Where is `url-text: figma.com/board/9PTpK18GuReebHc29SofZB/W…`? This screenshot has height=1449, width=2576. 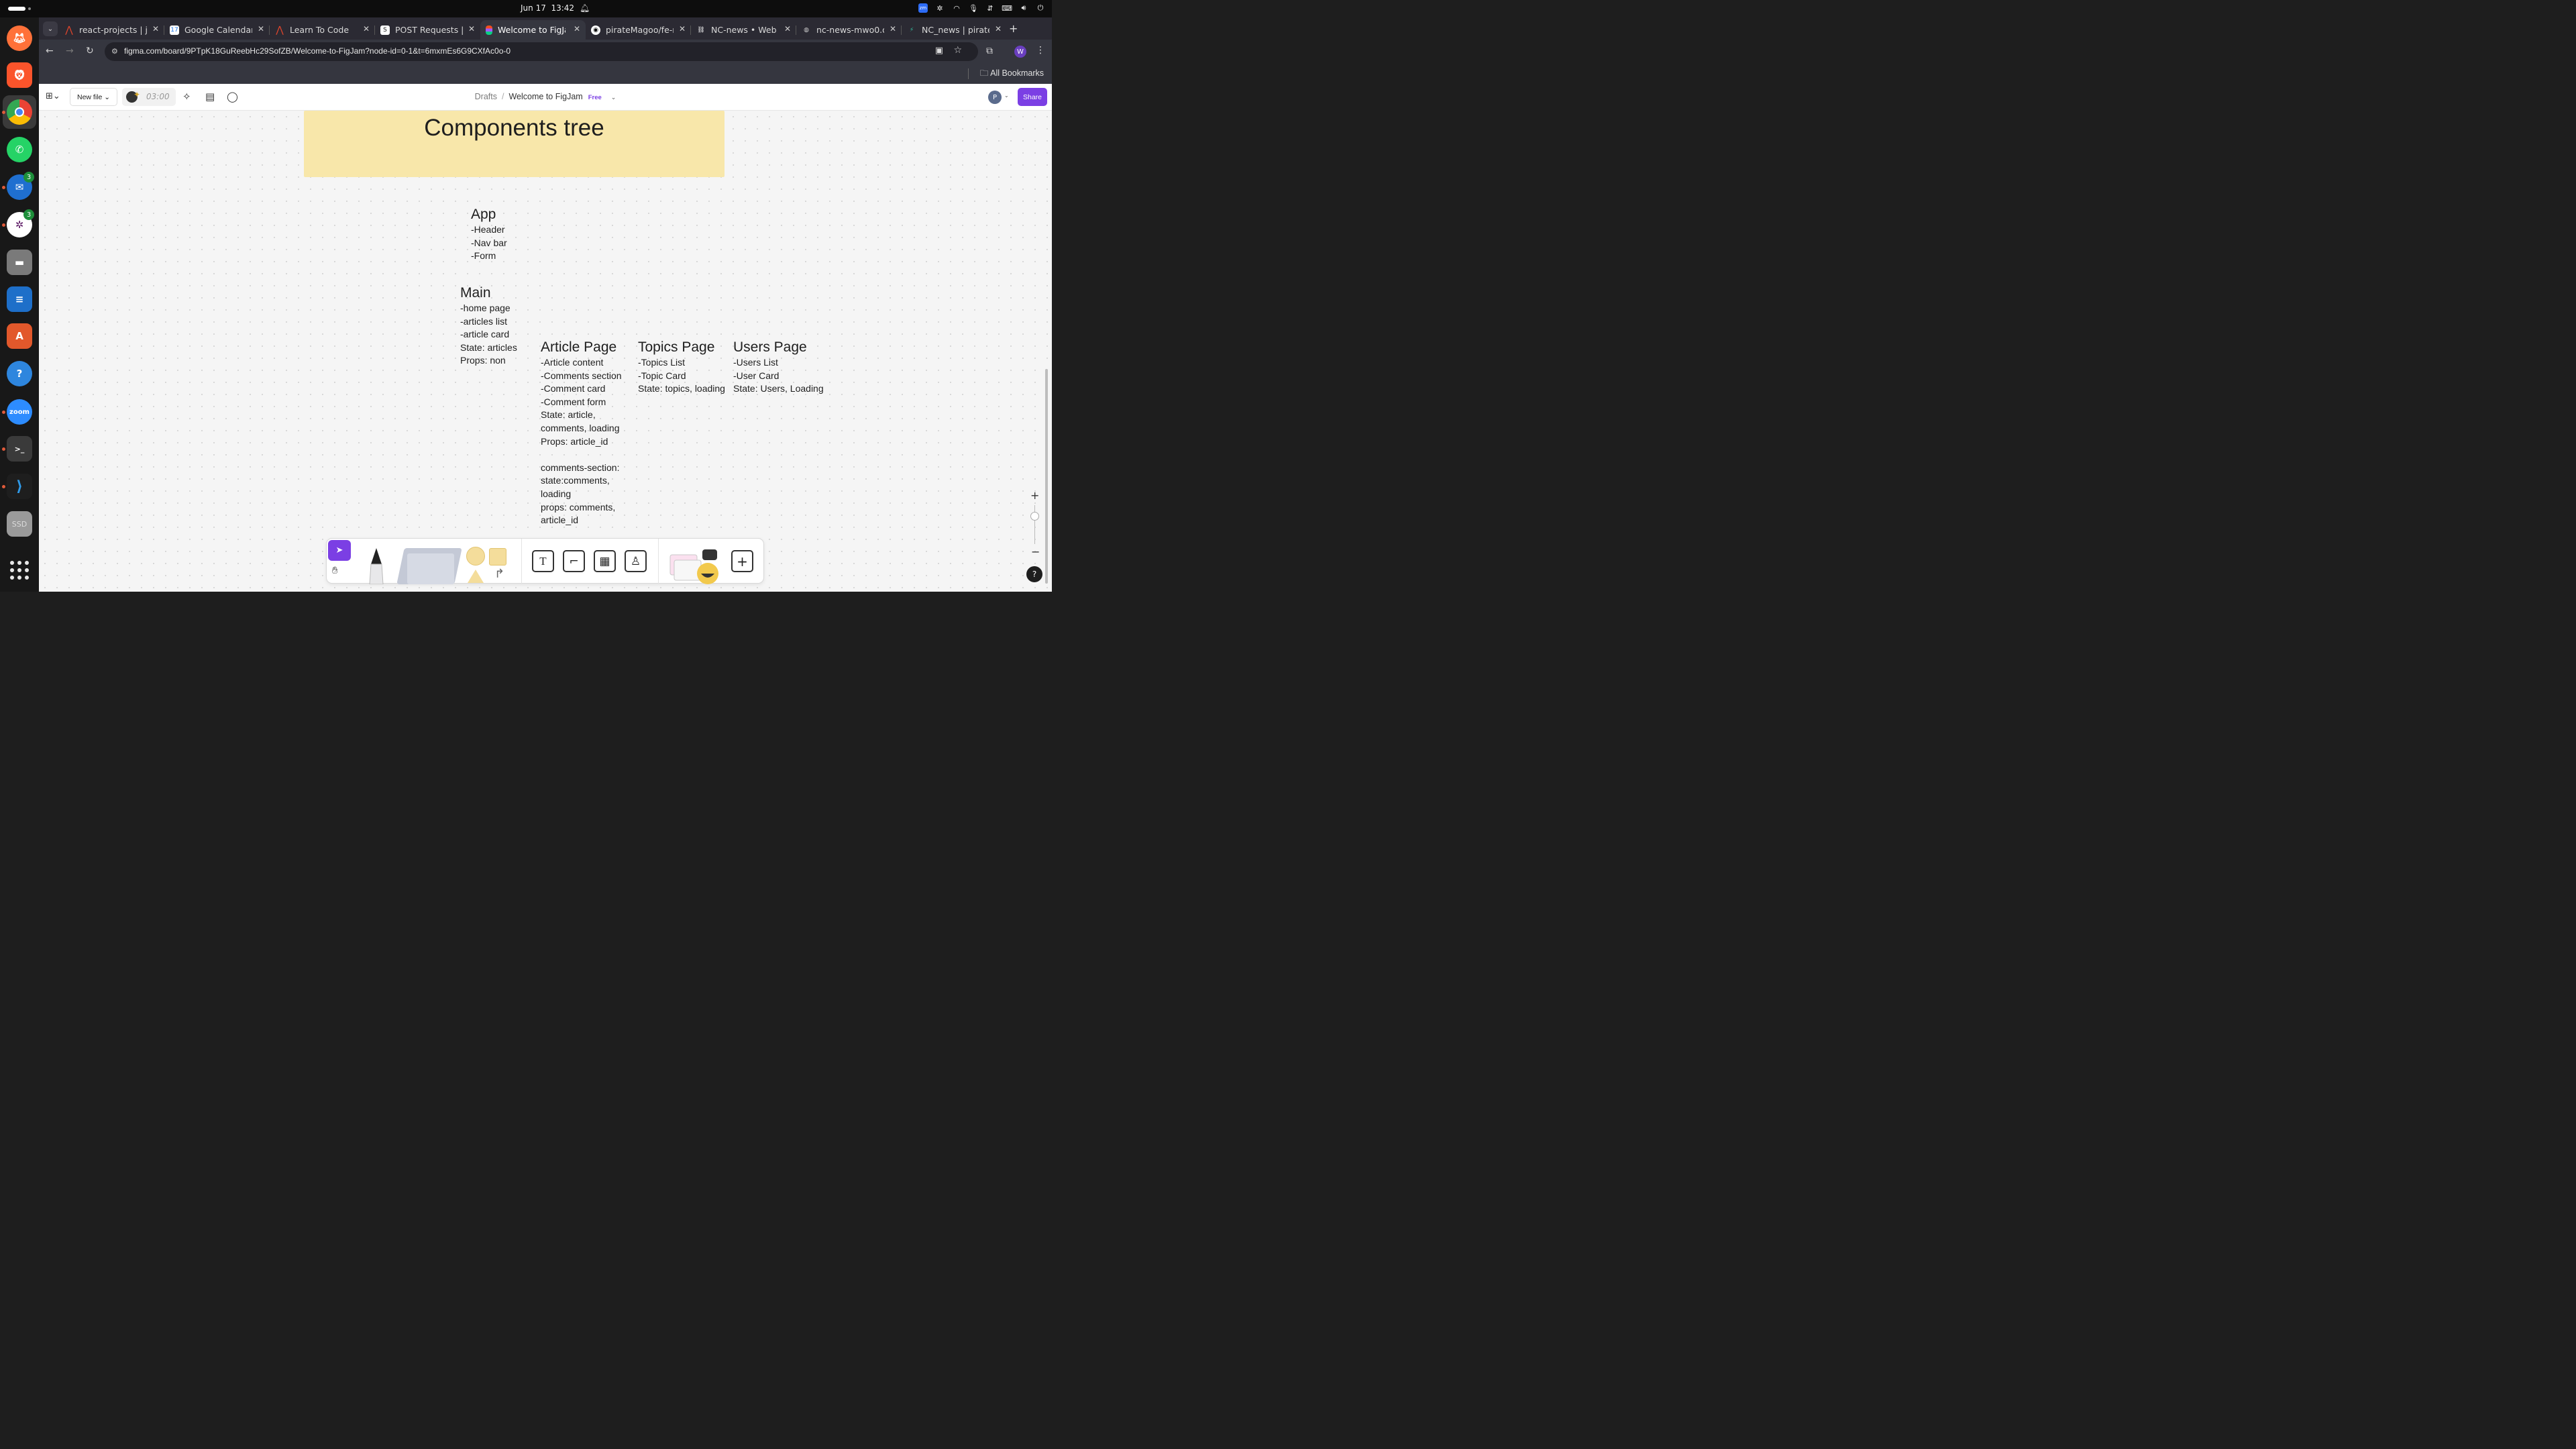
url-text: figma.com/board/9PTpK18GuReebHc29SofZB/W… is located at coordinates (317, 51).